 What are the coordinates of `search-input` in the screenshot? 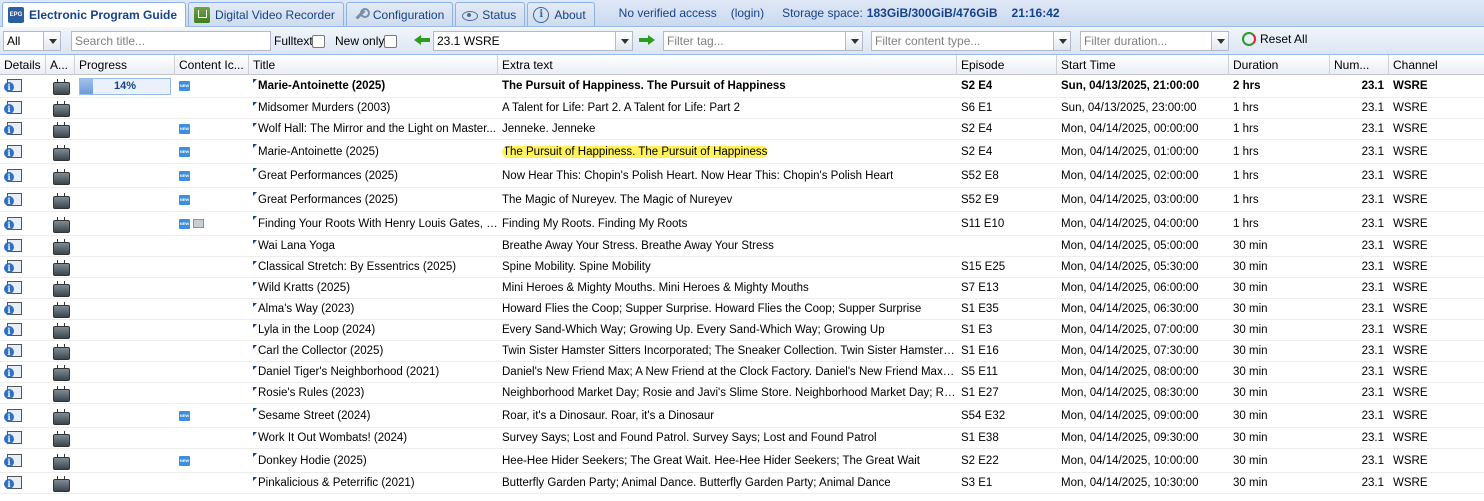 It's located at (171, 41).